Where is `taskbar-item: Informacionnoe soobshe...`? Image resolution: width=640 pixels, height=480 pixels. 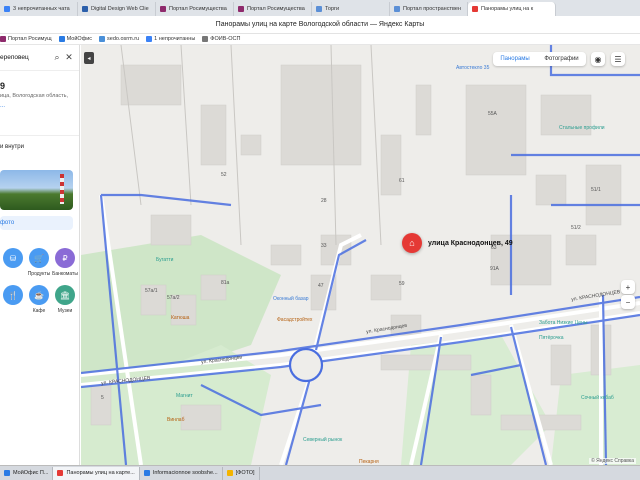
taskbar-item: Informacionnoe soobshe... is located at coordinates (181, 473).